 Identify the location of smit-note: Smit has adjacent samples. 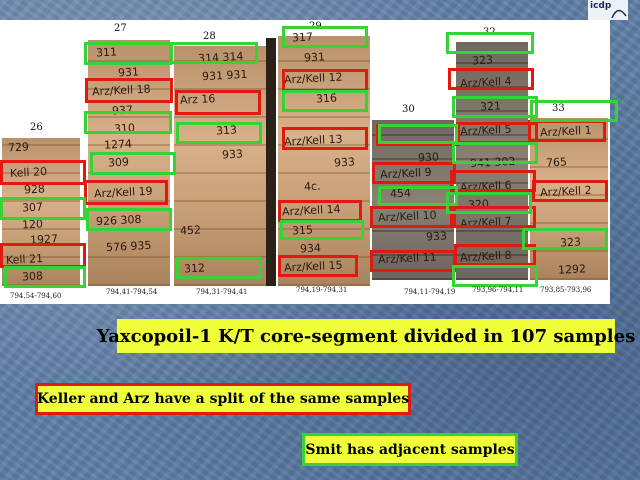
(410, 449).